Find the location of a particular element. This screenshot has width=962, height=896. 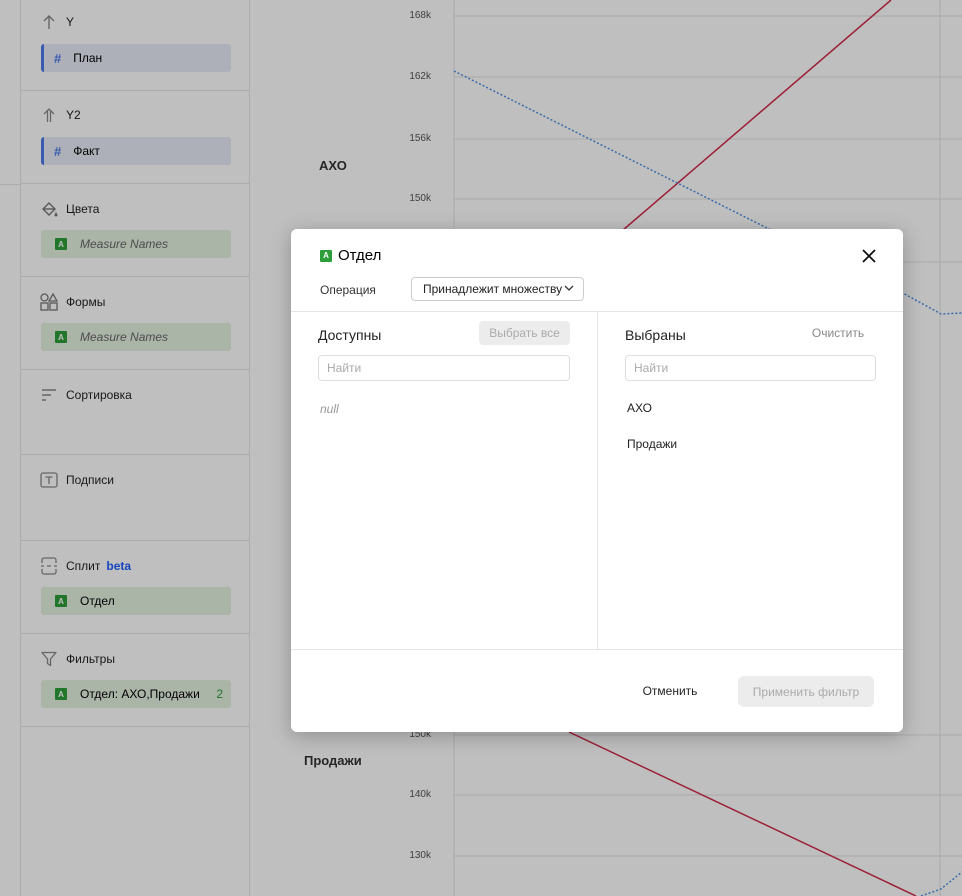

cancel-button: Отменить is located at coordinates (670, 691).